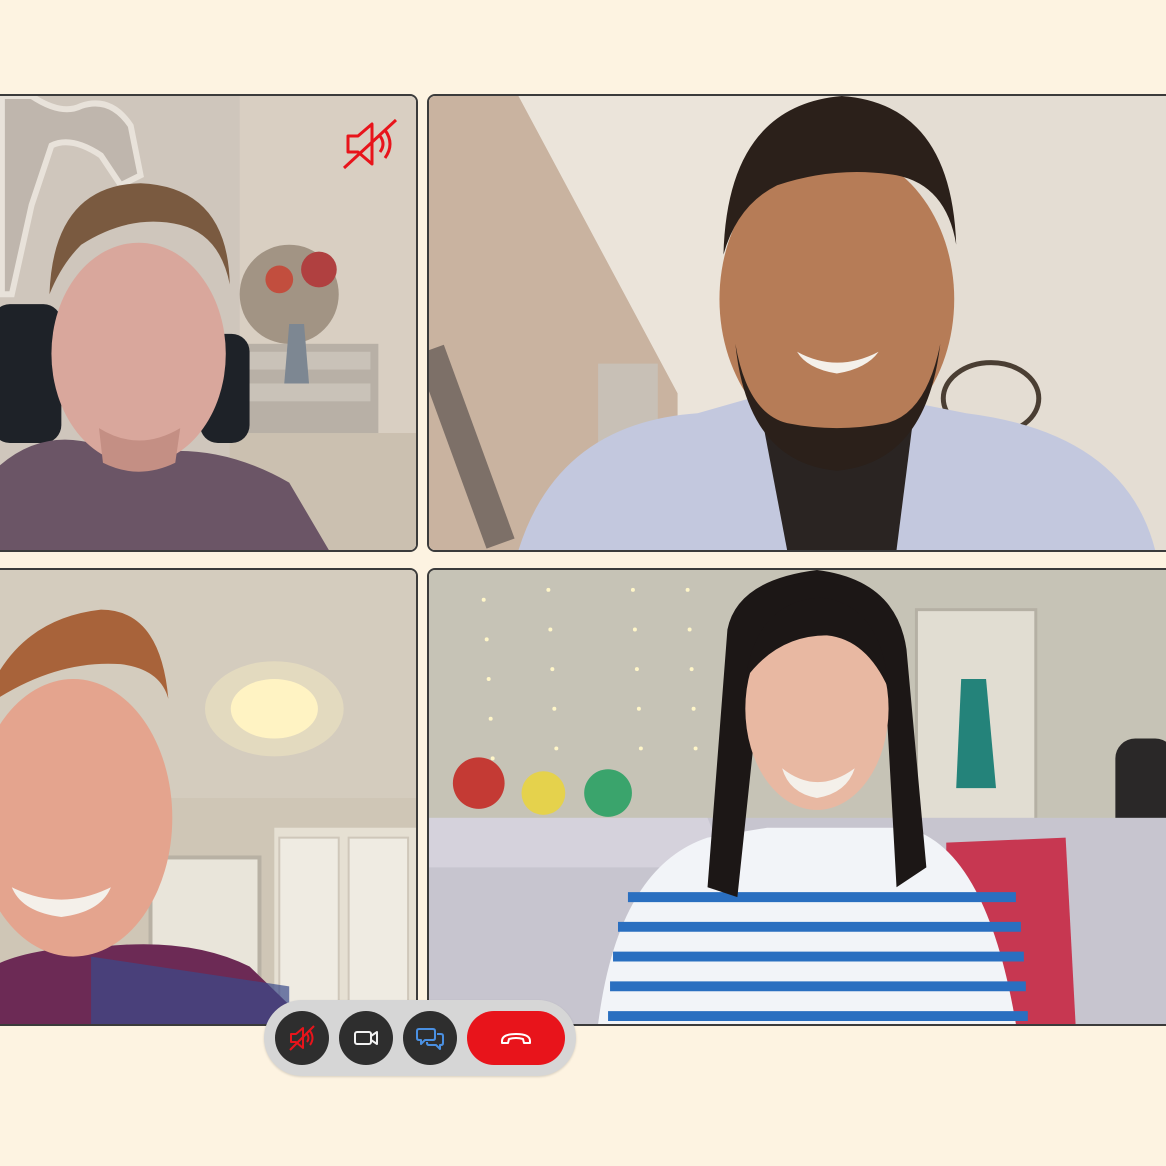 This screenshot has height=1166, width=1166. I want to click on video-toggle-button, so click(366, 1038).